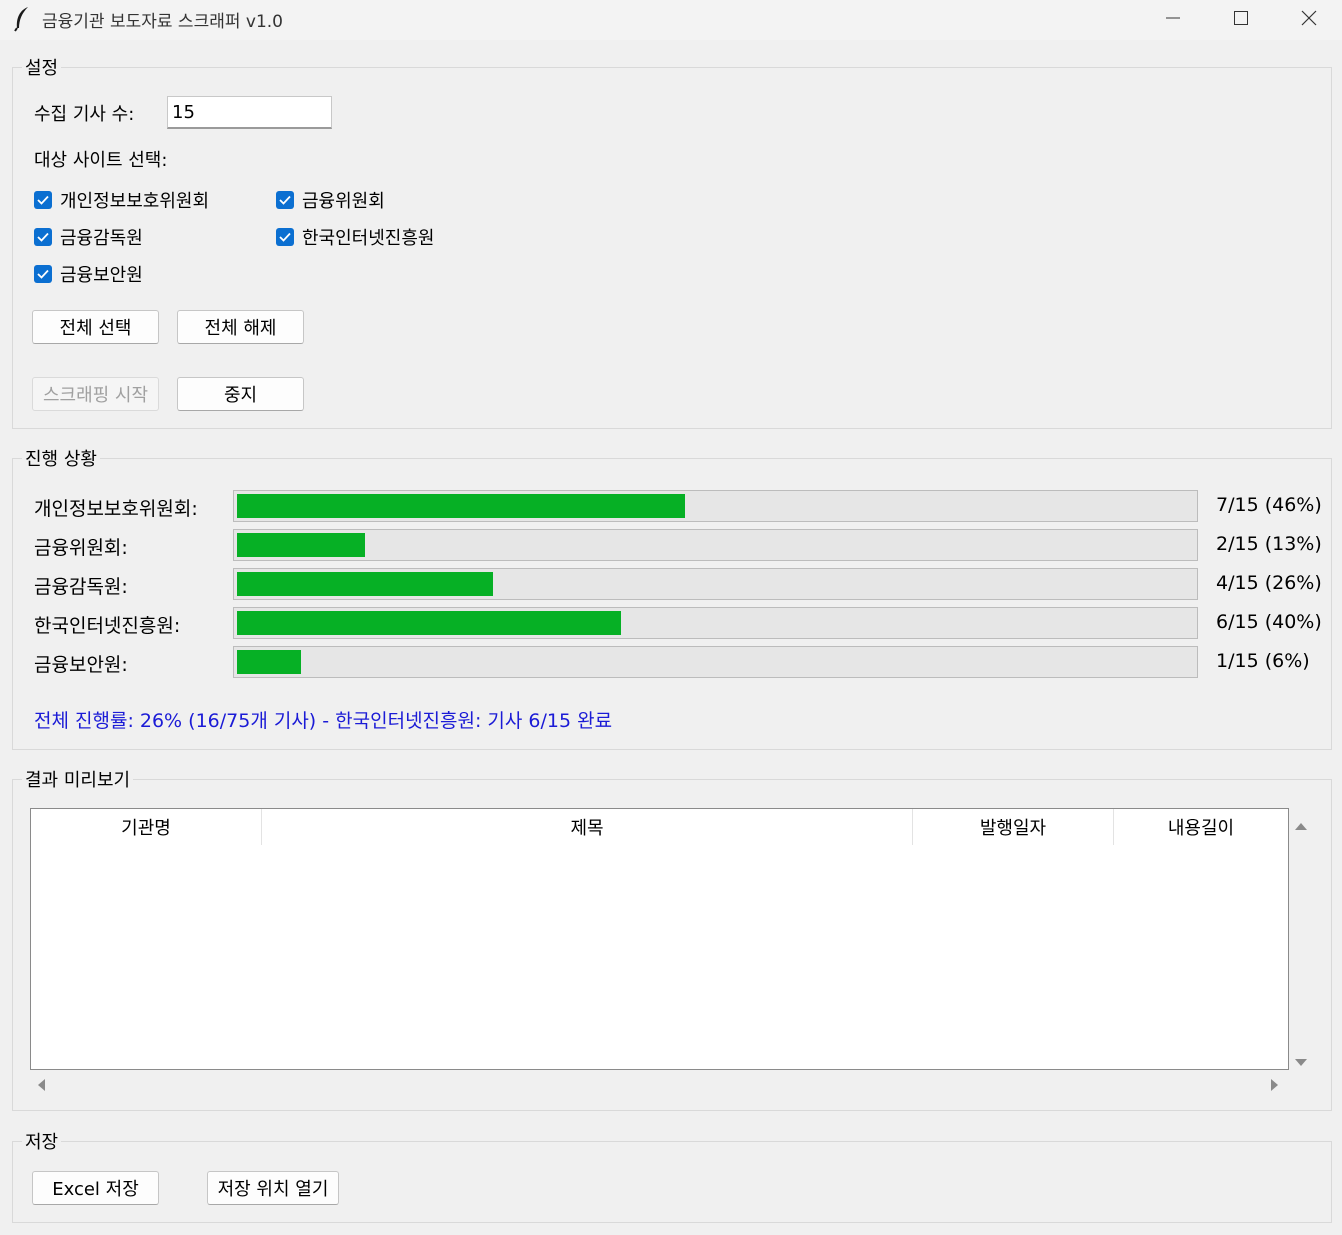  What do you see at coordinates (101, 237) in the screenshot?
I see `checkbox-label-fss: 금융감독원` at bounding box center [101, 237].